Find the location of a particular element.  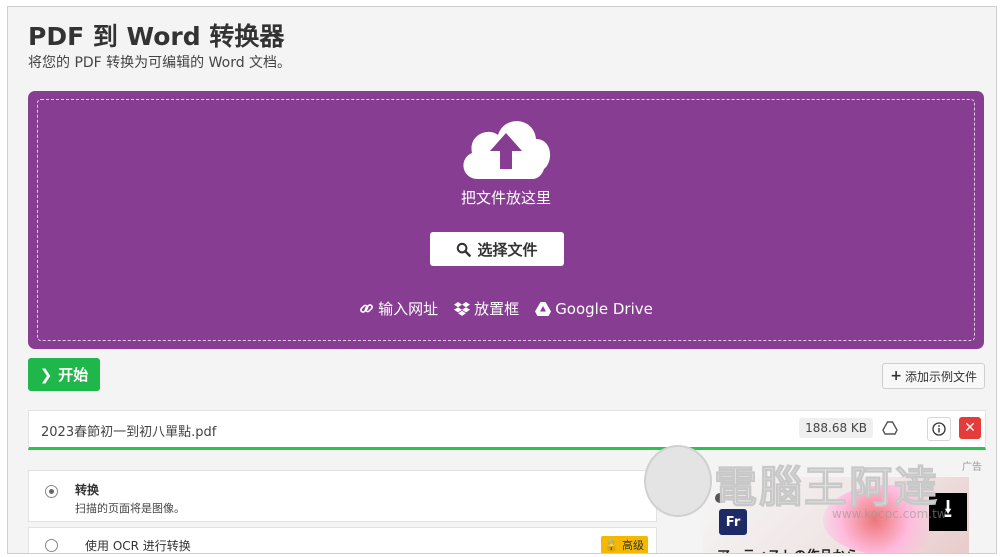

start-button: ❯ 开始 is located at coordinates (64, 374).